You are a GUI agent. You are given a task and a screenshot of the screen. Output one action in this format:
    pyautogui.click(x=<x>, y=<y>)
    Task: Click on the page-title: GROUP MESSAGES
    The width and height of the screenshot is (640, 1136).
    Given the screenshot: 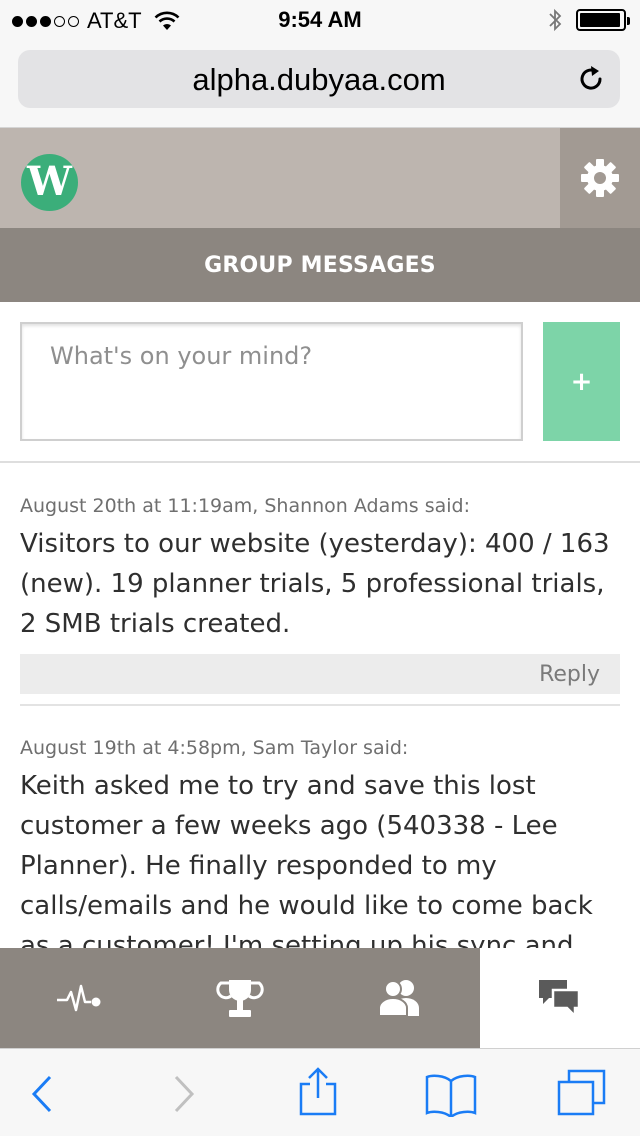 What is the action you would take?
    pyautogui.click(x=320, y=265)
    